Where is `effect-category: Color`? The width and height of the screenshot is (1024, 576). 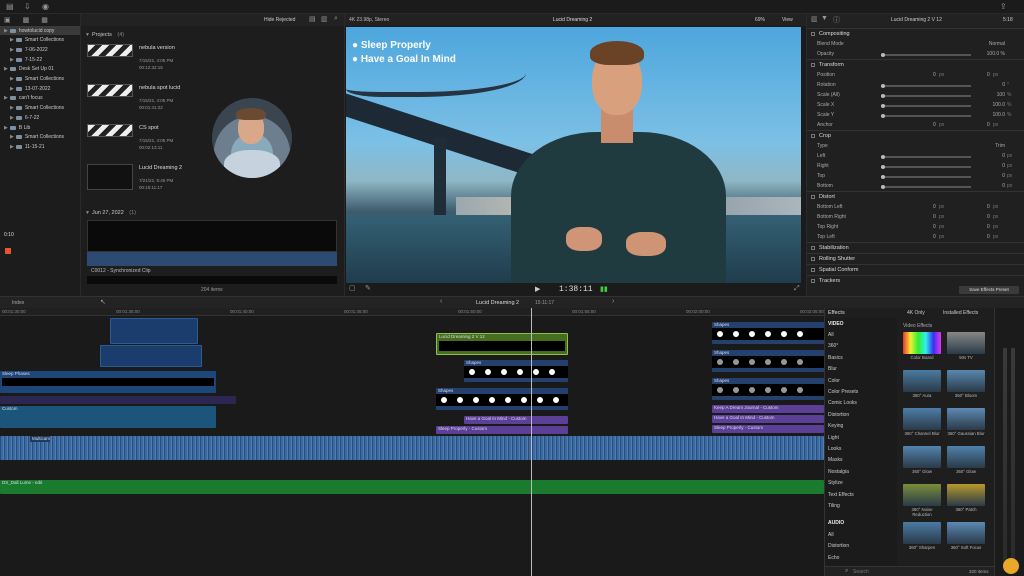 effect-category: Color is located at coordinates (861, 380).